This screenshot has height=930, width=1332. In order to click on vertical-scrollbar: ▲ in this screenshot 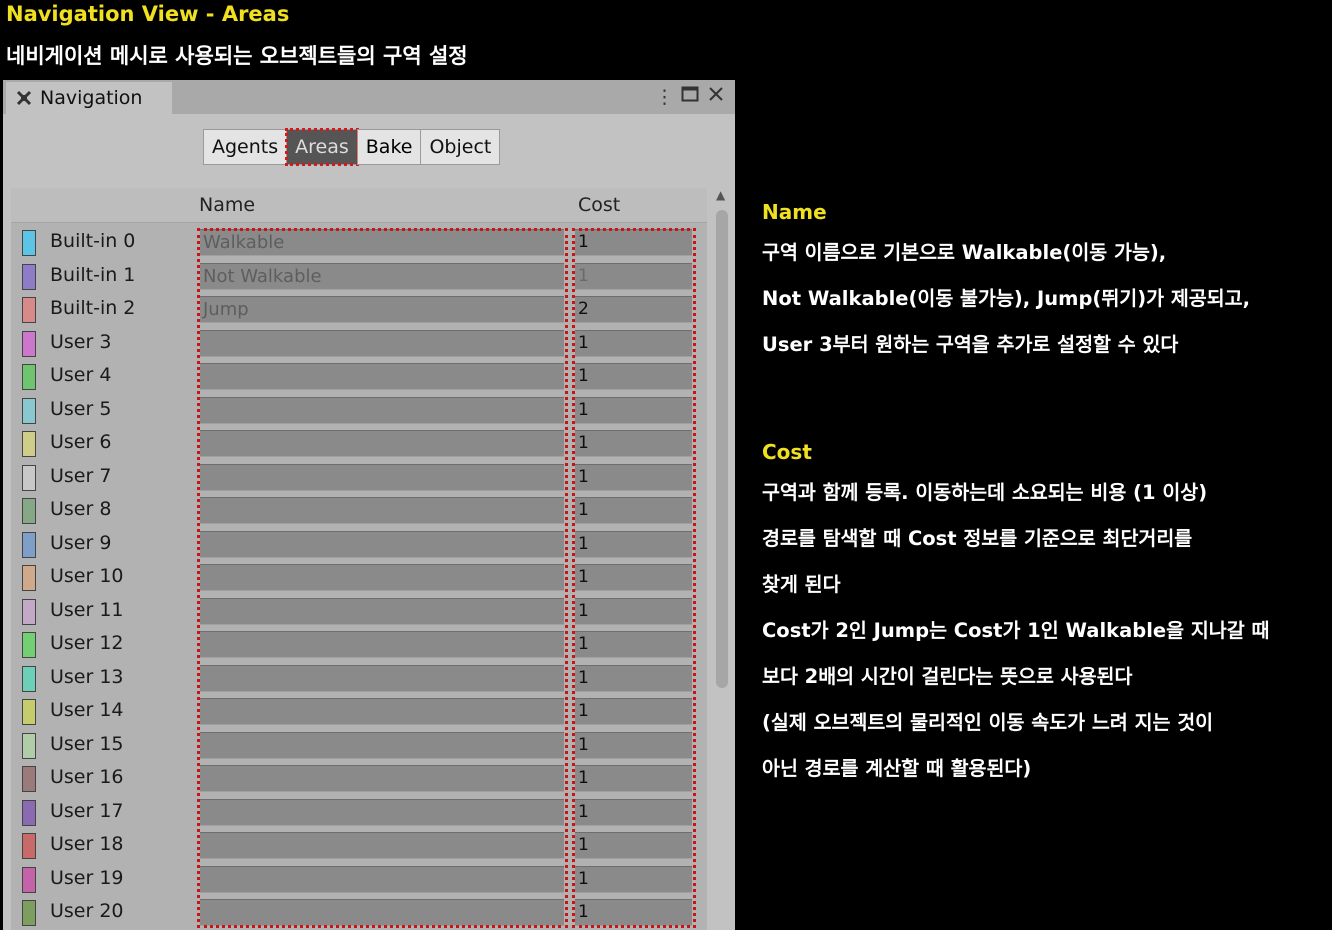, I will do `click(722, 559)`.